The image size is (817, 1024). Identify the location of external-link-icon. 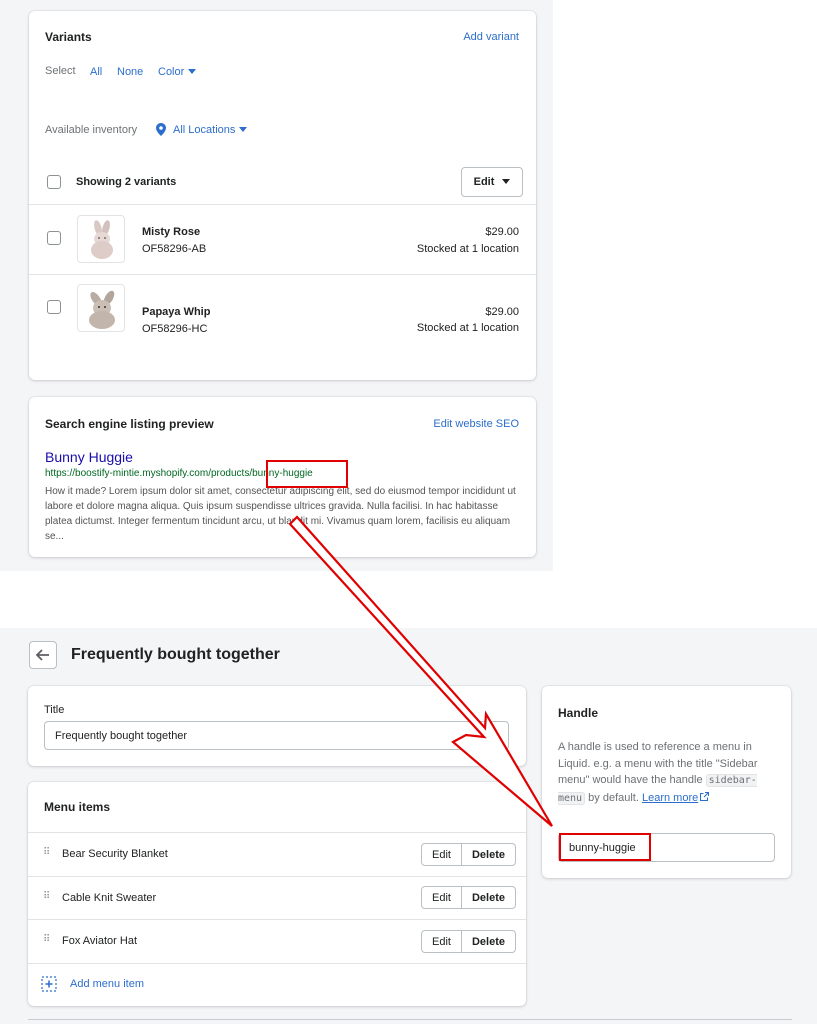
(705, 796).